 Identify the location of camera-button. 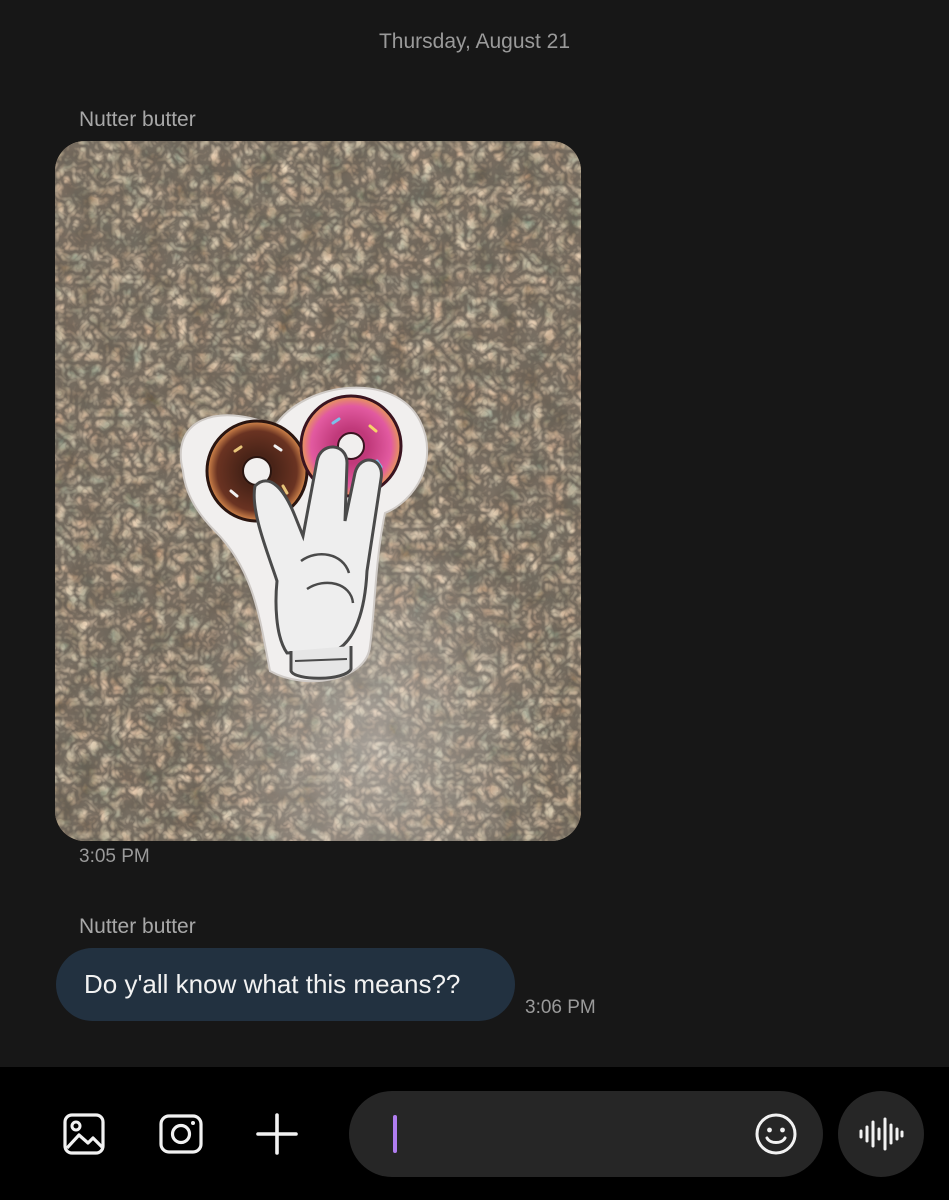
(181, 1134).